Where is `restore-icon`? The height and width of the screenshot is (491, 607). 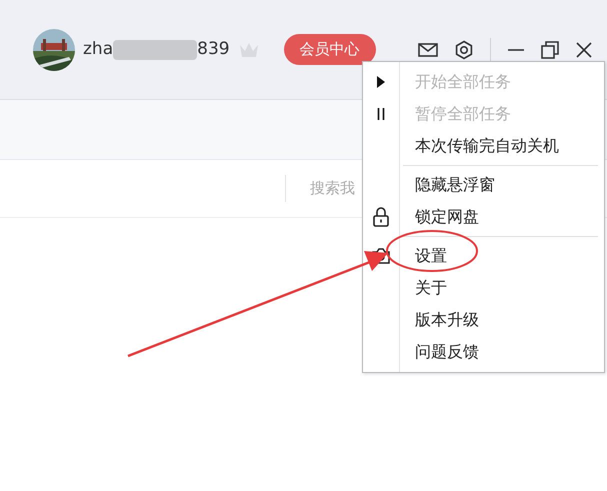
restore-icon is located at coordinates (550, 49).